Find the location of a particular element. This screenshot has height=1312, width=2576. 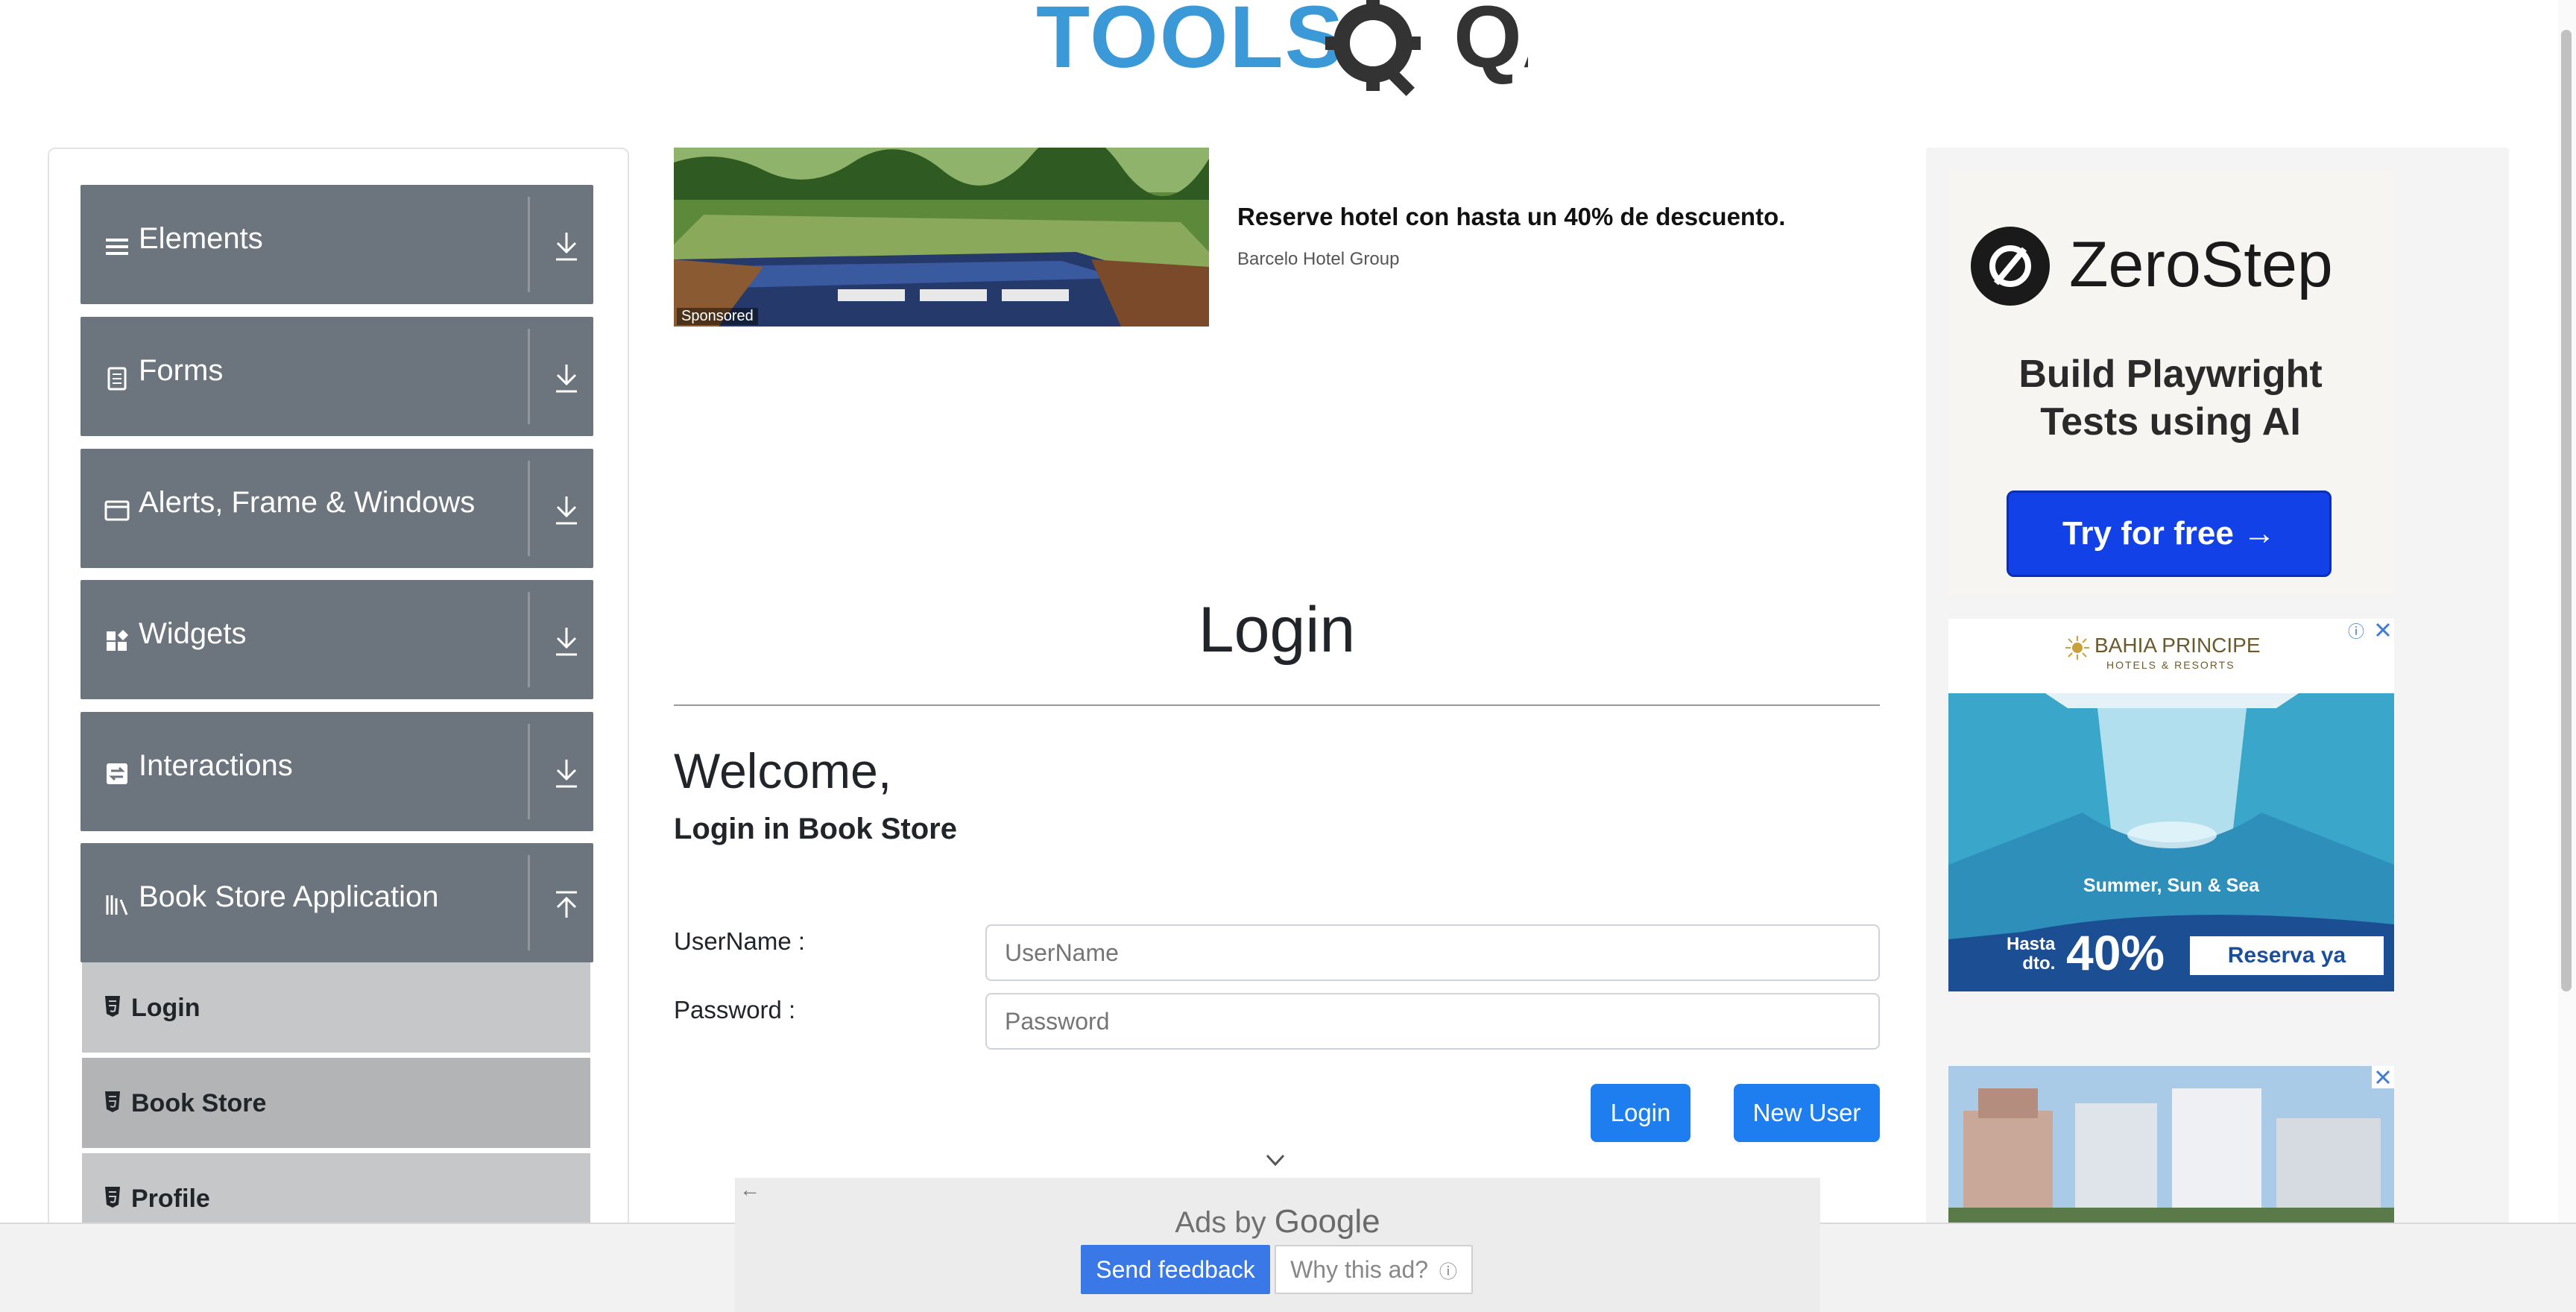

sponsored-label: Sponsored is located at coordinates (717, 317).